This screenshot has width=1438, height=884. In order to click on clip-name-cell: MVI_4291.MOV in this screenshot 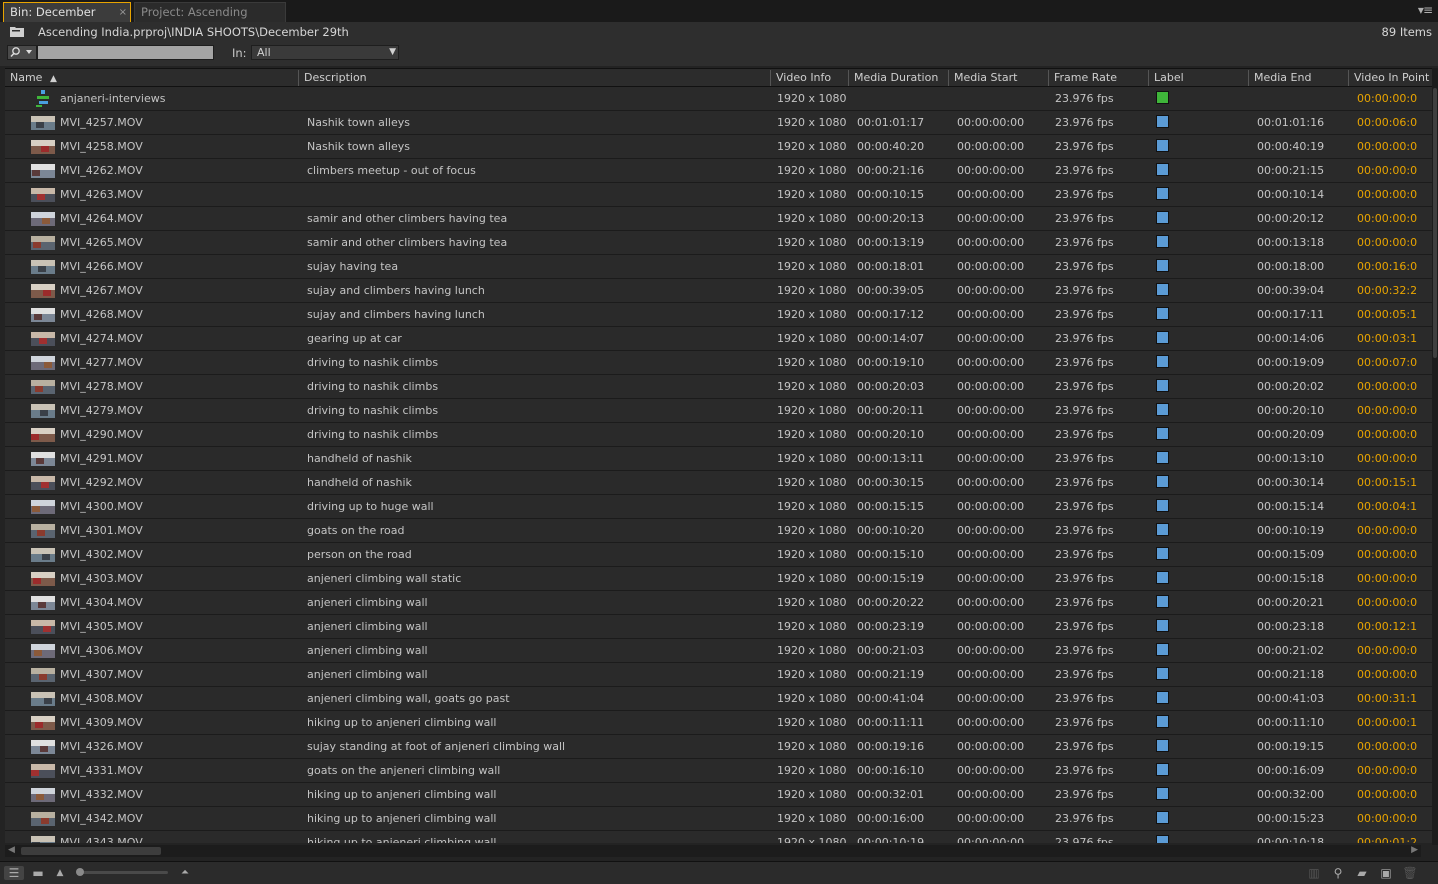, I will do `click(101, 458)`.